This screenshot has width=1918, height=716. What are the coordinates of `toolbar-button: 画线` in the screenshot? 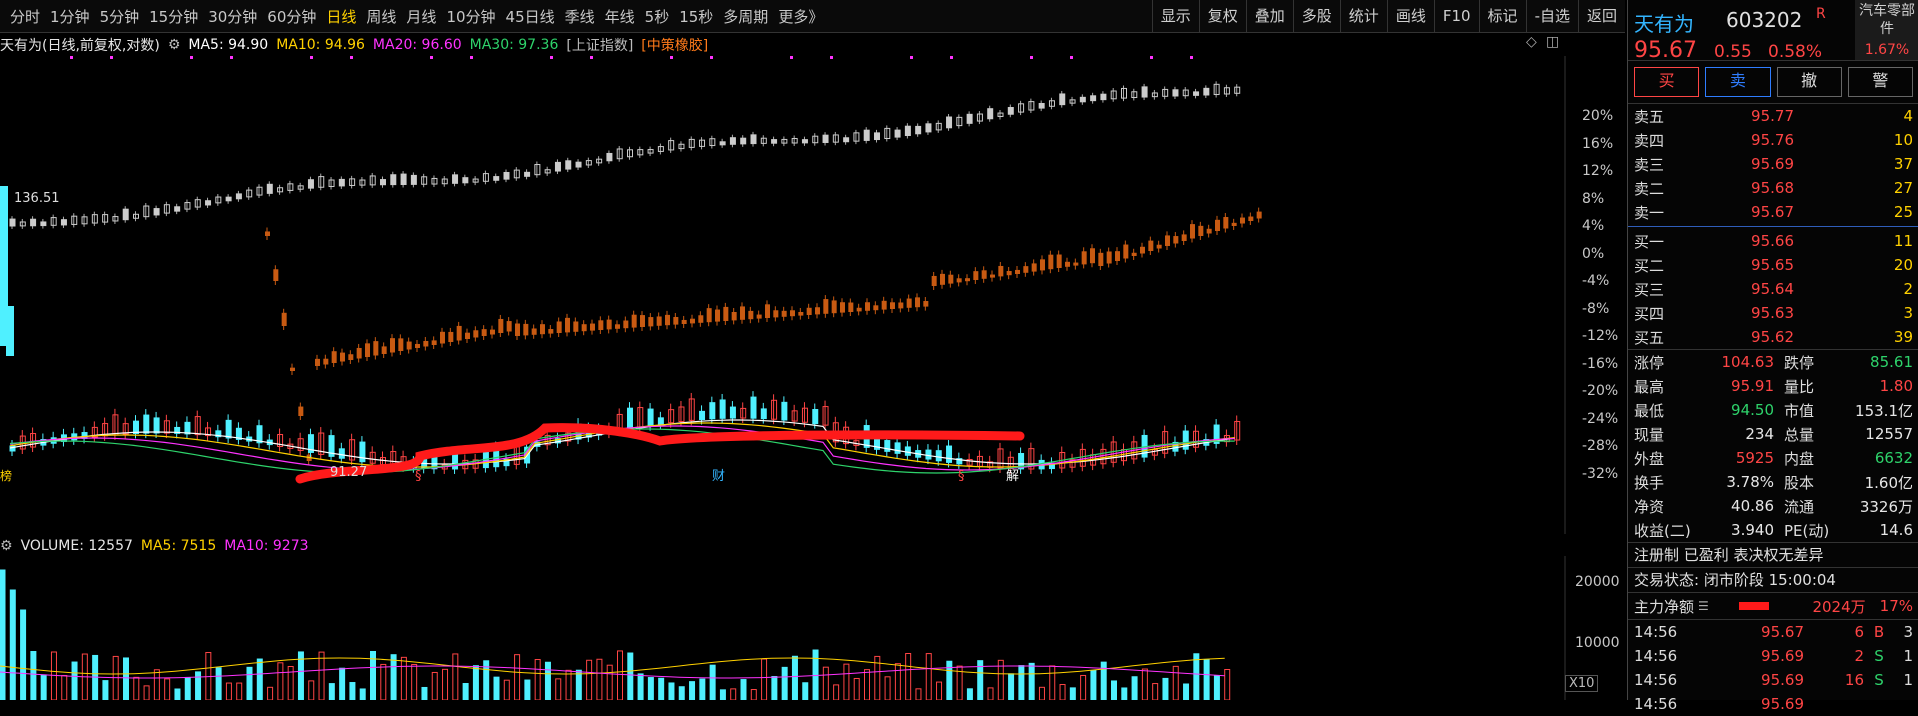 It's located at (1410, 16).